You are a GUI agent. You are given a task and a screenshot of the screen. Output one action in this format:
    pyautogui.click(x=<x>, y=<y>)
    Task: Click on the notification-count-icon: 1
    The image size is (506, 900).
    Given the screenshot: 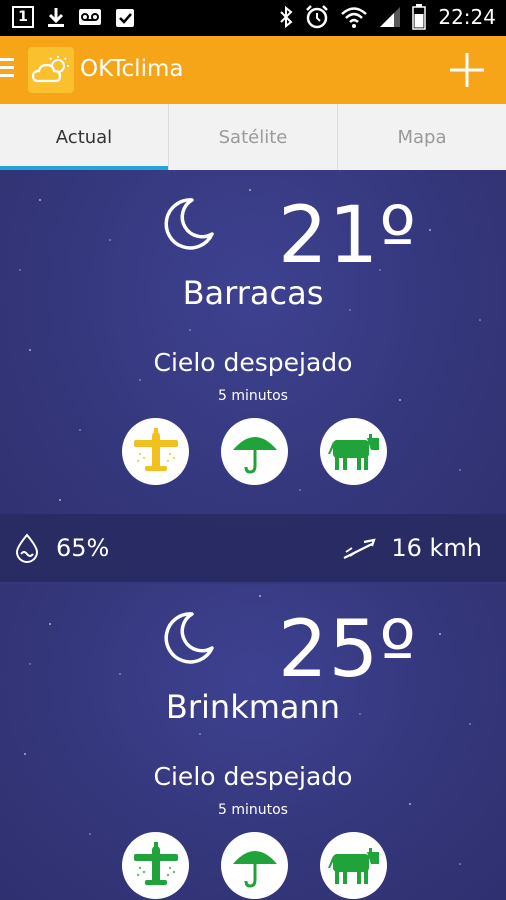 What is the action you would take?
    pyautogui.click(x=23, y=17)
    